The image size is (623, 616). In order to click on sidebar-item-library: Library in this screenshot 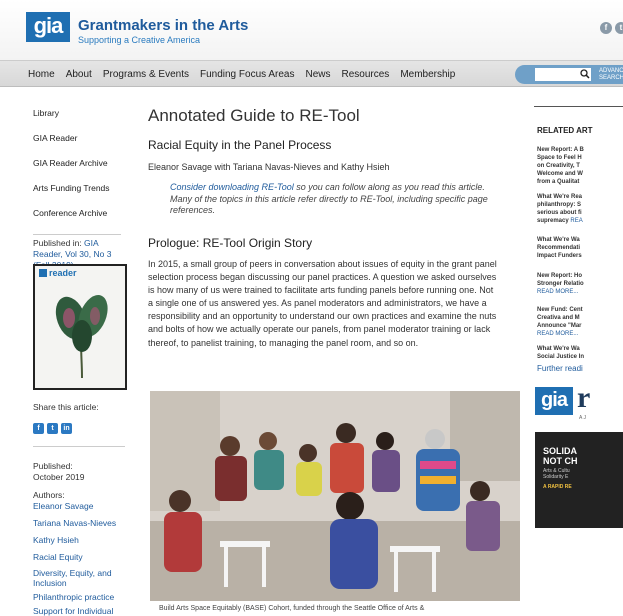, I will do `click(77, 120)`.